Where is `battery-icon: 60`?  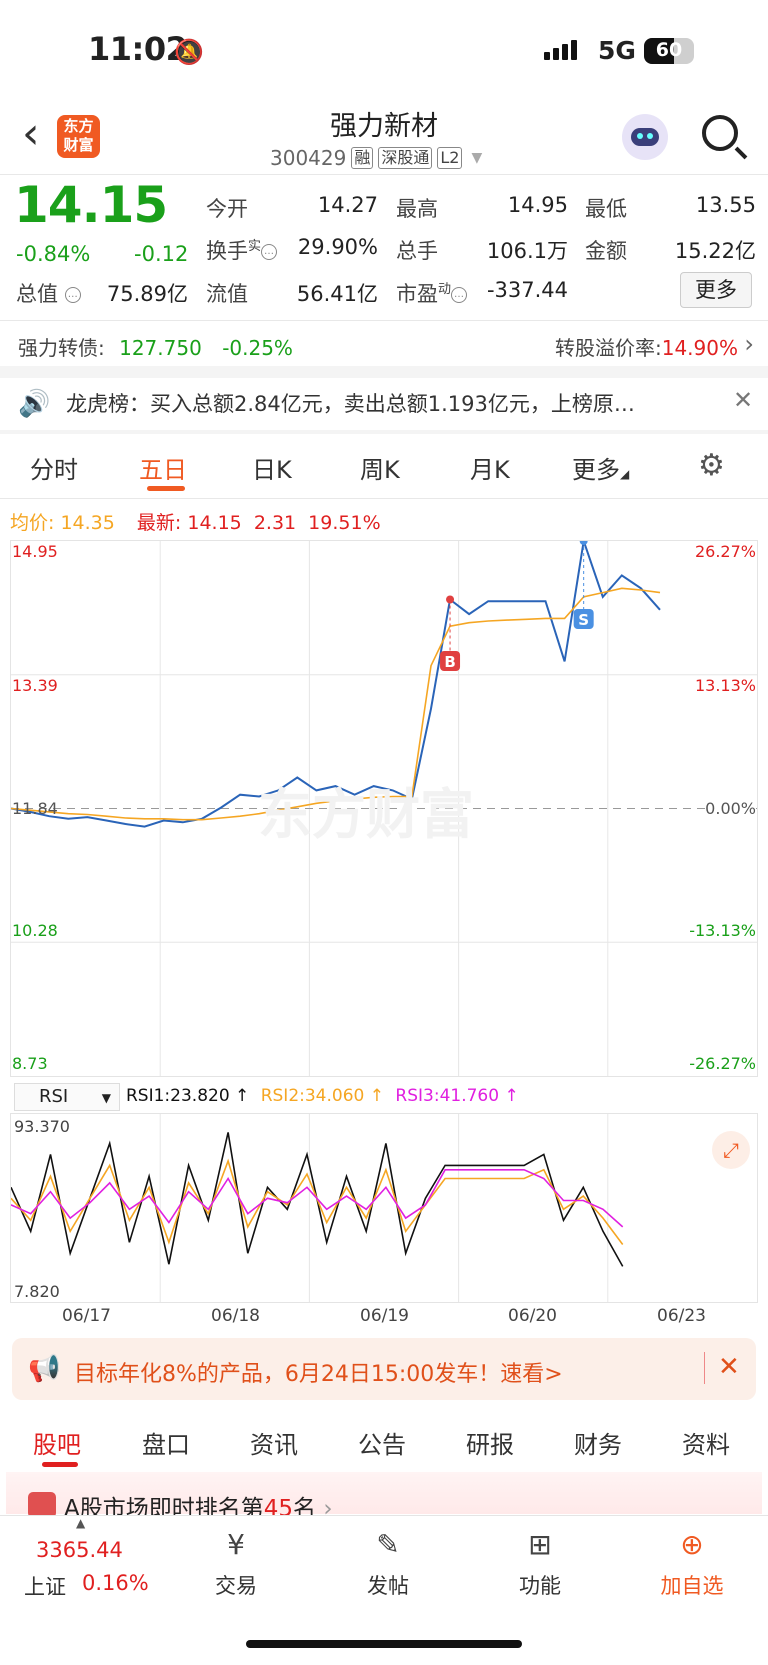 battery-icon: 60 is located at coordinates (669, 51).